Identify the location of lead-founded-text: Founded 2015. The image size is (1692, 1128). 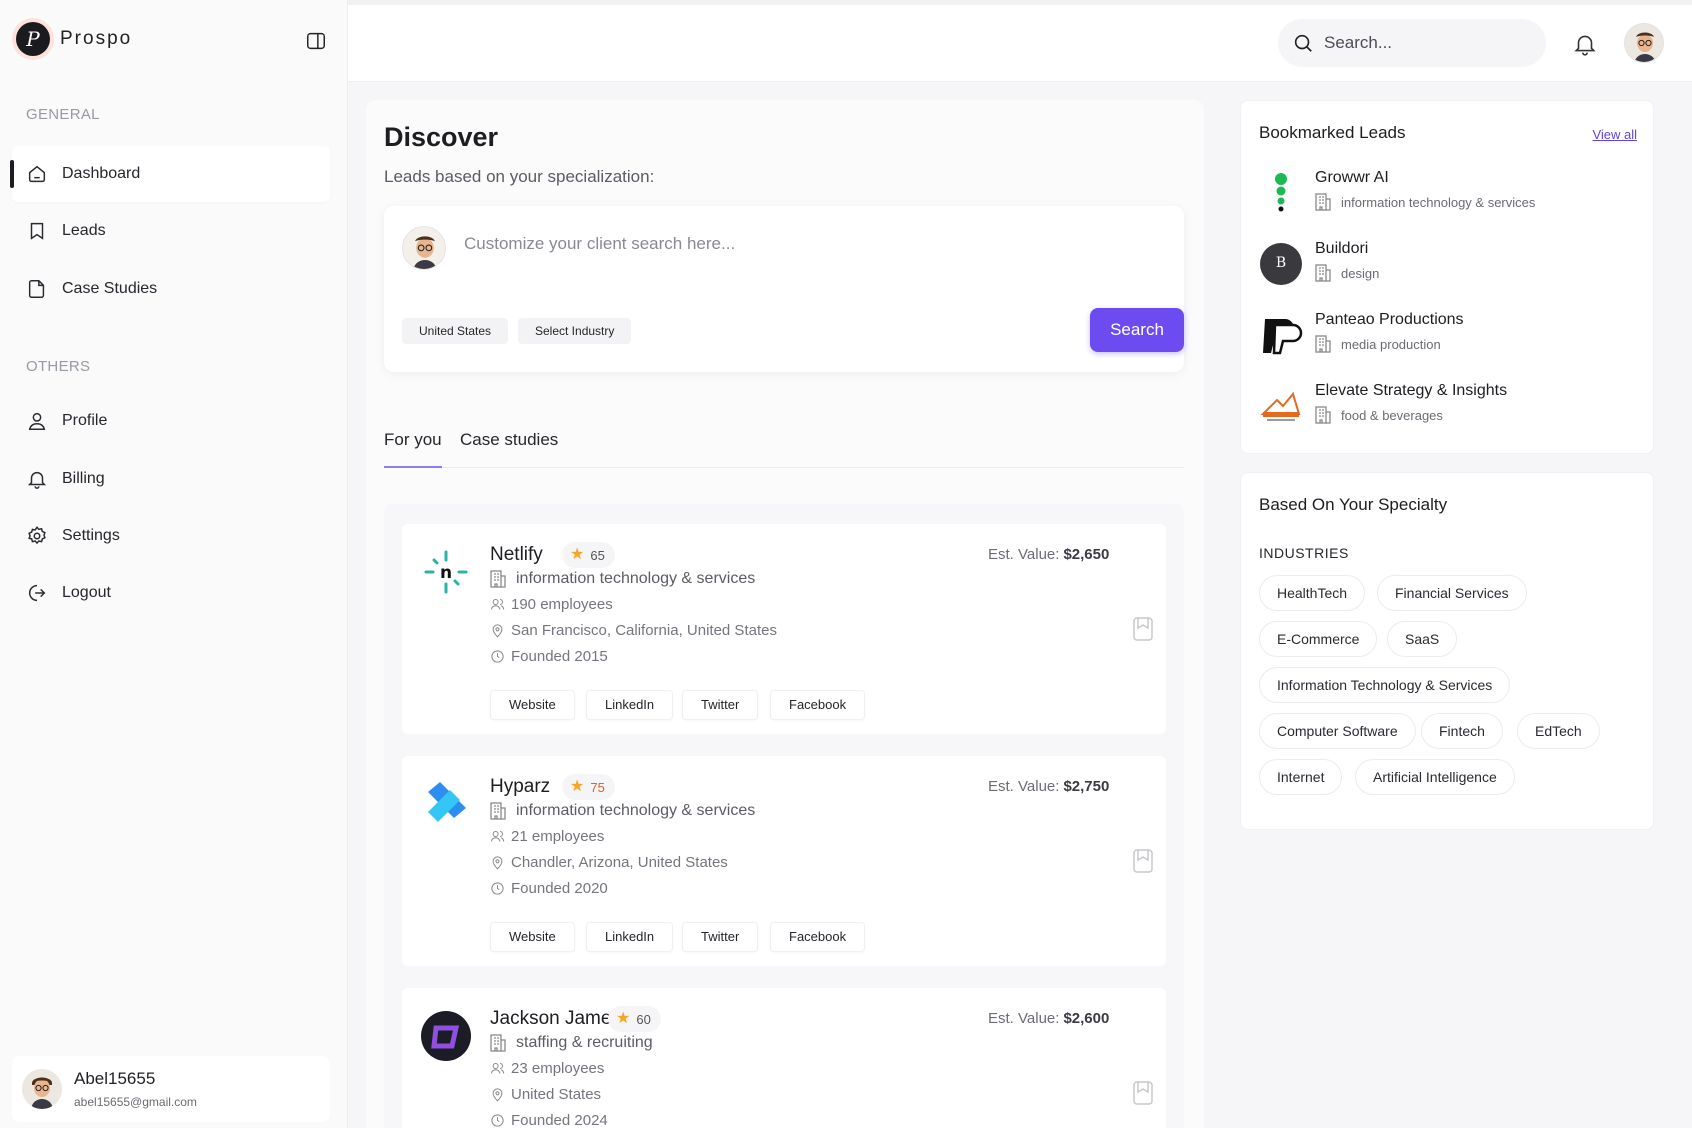
(559, 656).